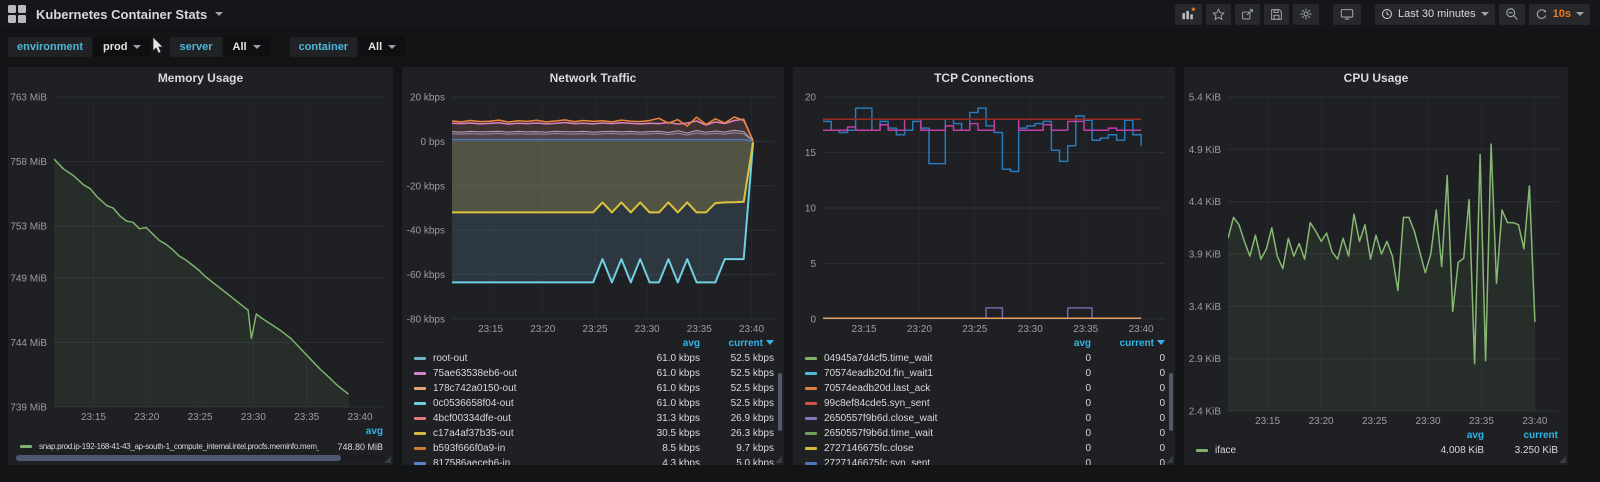 The image size is (1600, 482). I want to click on panel-title: CPU Usage, so click(1376, 78).